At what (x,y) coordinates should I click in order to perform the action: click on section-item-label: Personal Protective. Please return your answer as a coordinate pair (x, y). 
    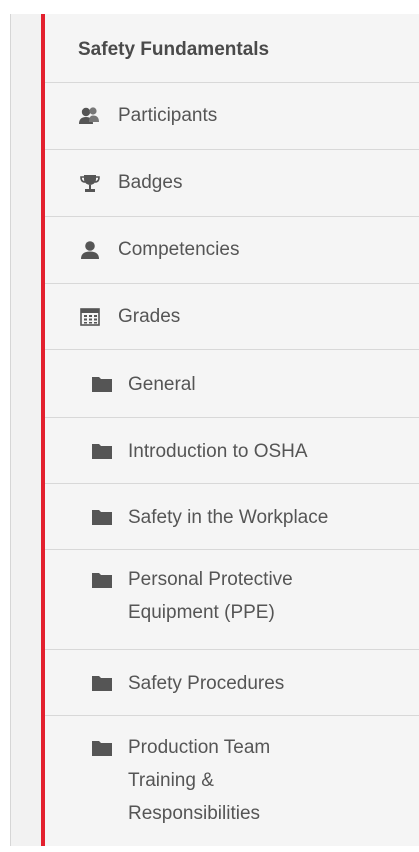
    Looking at the image, I should click on (210, 579).